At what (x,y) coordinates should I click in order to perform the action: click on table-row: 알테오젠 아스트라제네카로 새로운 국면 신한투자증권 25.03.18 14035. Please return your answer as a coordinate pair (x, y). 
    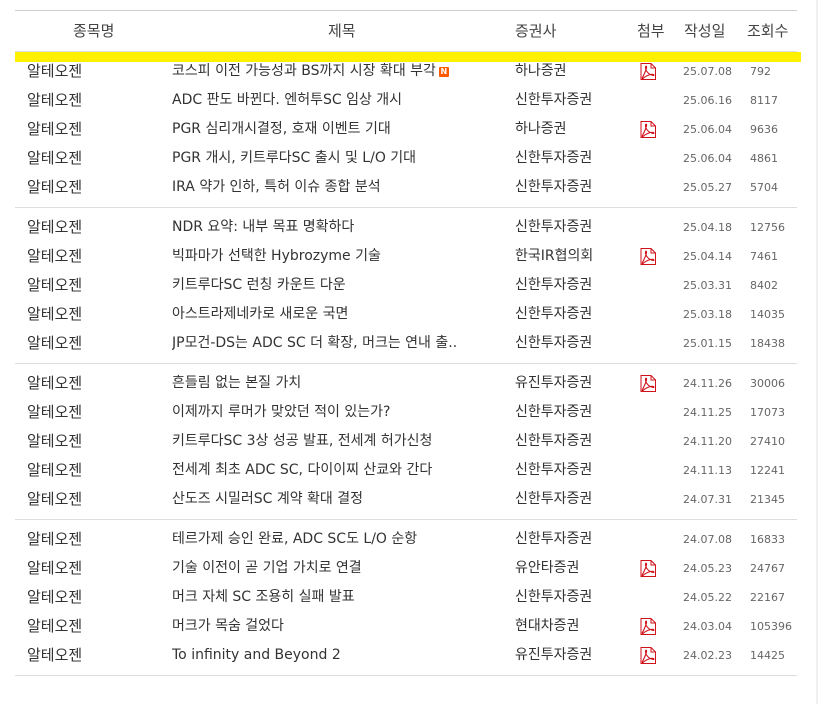
    Looking at the image, I should click on (406, 314).